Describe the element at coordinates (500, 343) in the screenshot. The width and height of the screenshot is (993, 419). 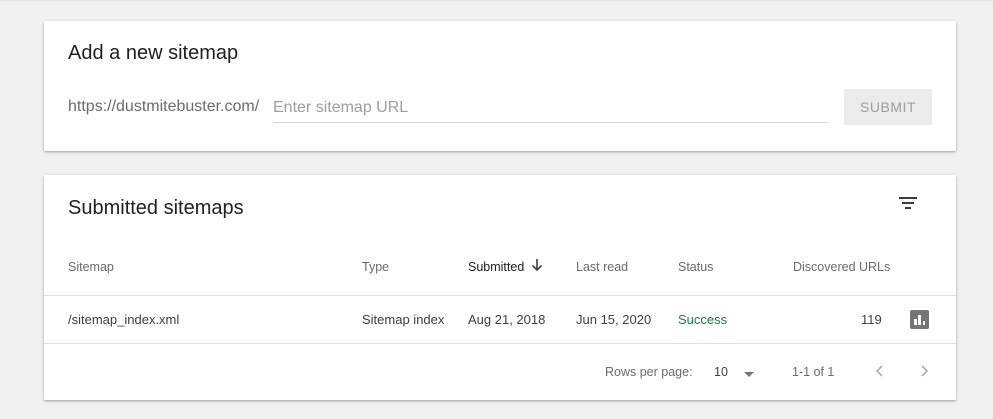
I see `row-divider` at that location.